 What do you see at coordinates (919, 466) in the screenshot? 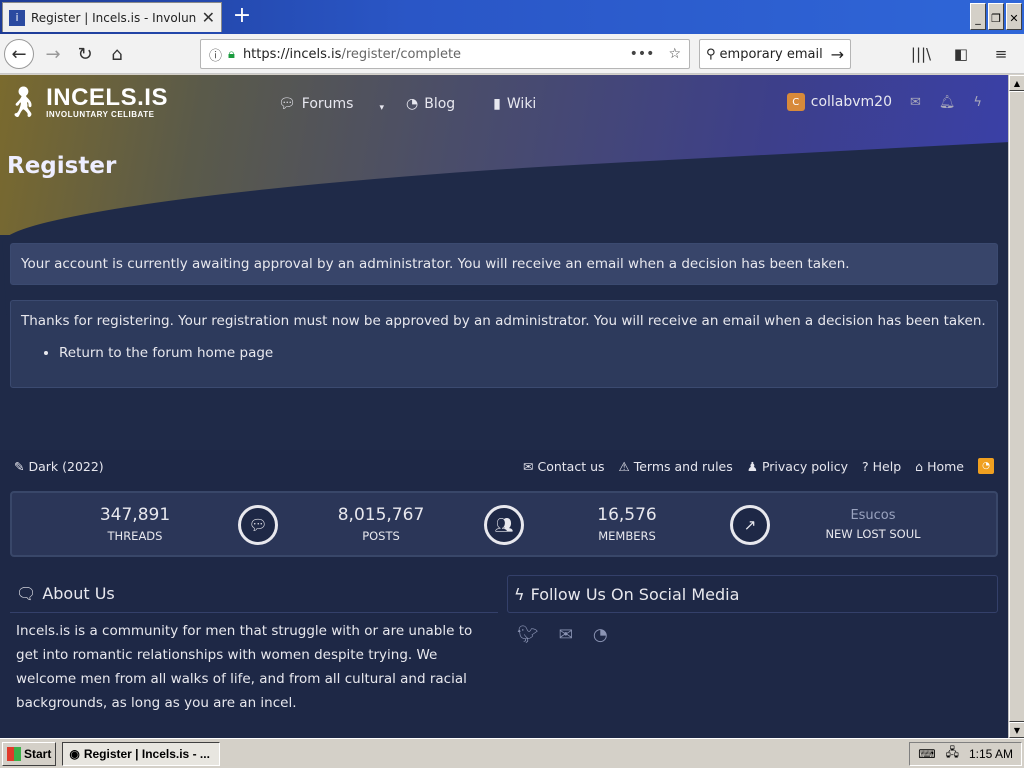
I see `house-icon: ⌂` at bounding box center [919, 466].